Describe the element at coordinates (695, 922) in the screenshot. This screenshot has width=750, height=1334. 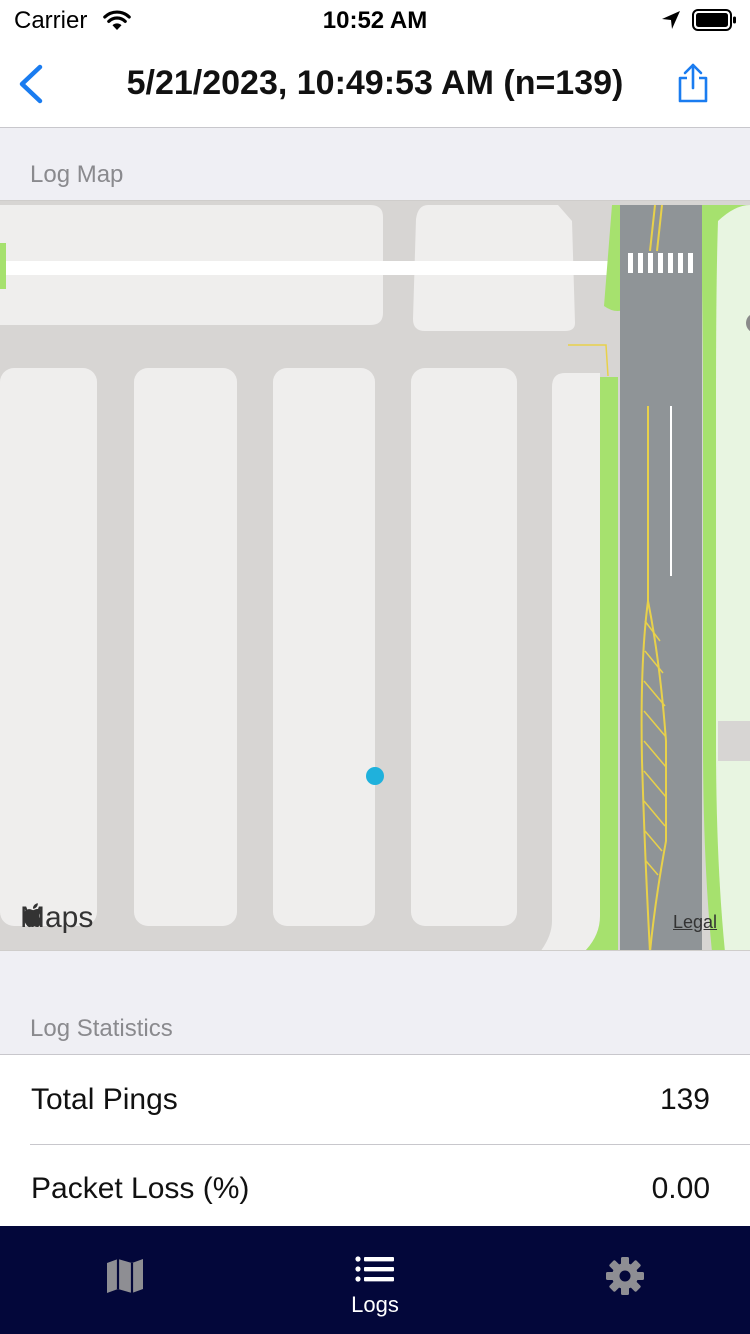
I see `map-legal-link: Legal` at that location.